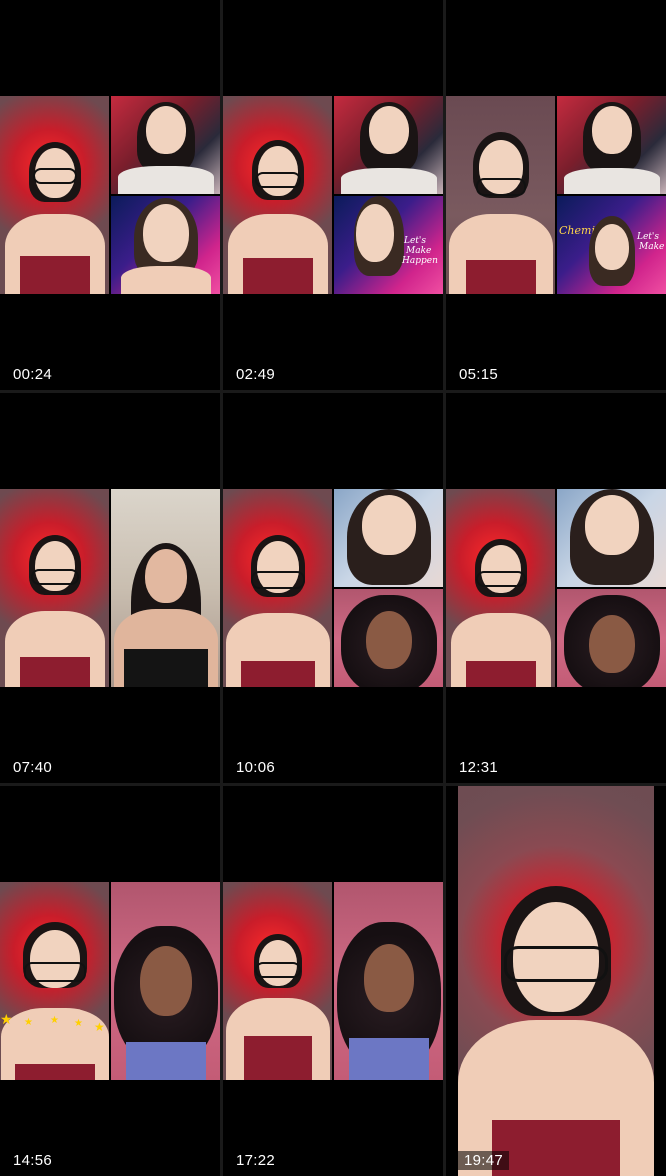 The height and width of the screenshot is (1176, 666). I want to click on thumbnail-tile: 12:31, so click(556, 588).